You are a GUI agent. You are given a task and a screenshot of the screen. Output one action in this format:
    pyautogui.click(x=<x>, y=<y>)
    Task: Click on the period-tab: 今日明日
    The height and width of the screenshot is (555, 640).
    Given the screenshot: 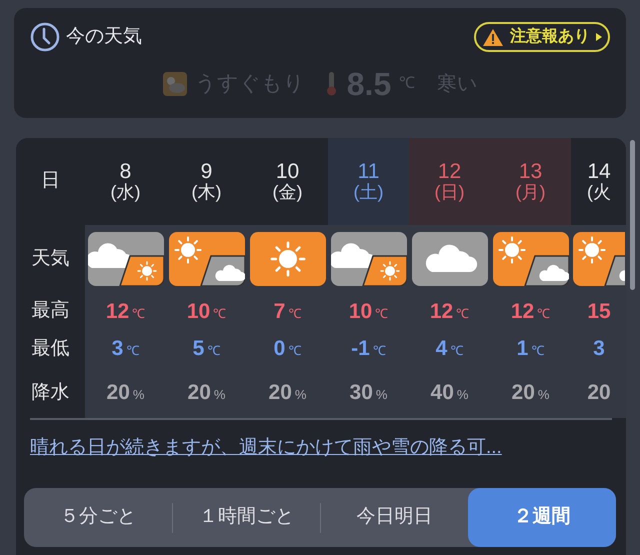 What is the action you would take?
    pyautogui.click(x=394, y=517)
    